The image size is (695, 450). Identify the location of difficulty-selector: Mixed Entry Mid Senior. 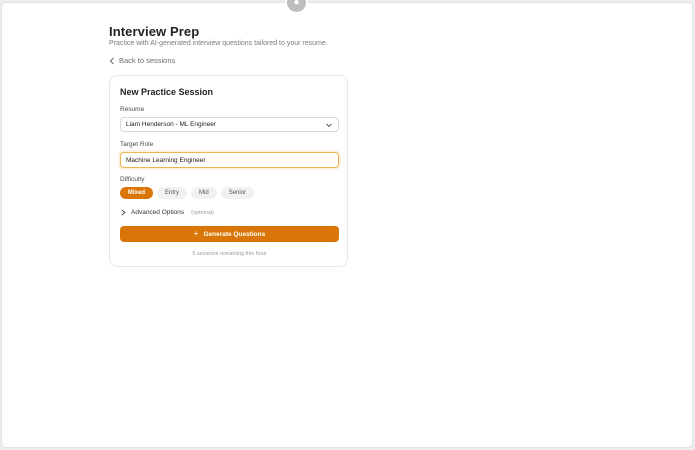
(187, 193).